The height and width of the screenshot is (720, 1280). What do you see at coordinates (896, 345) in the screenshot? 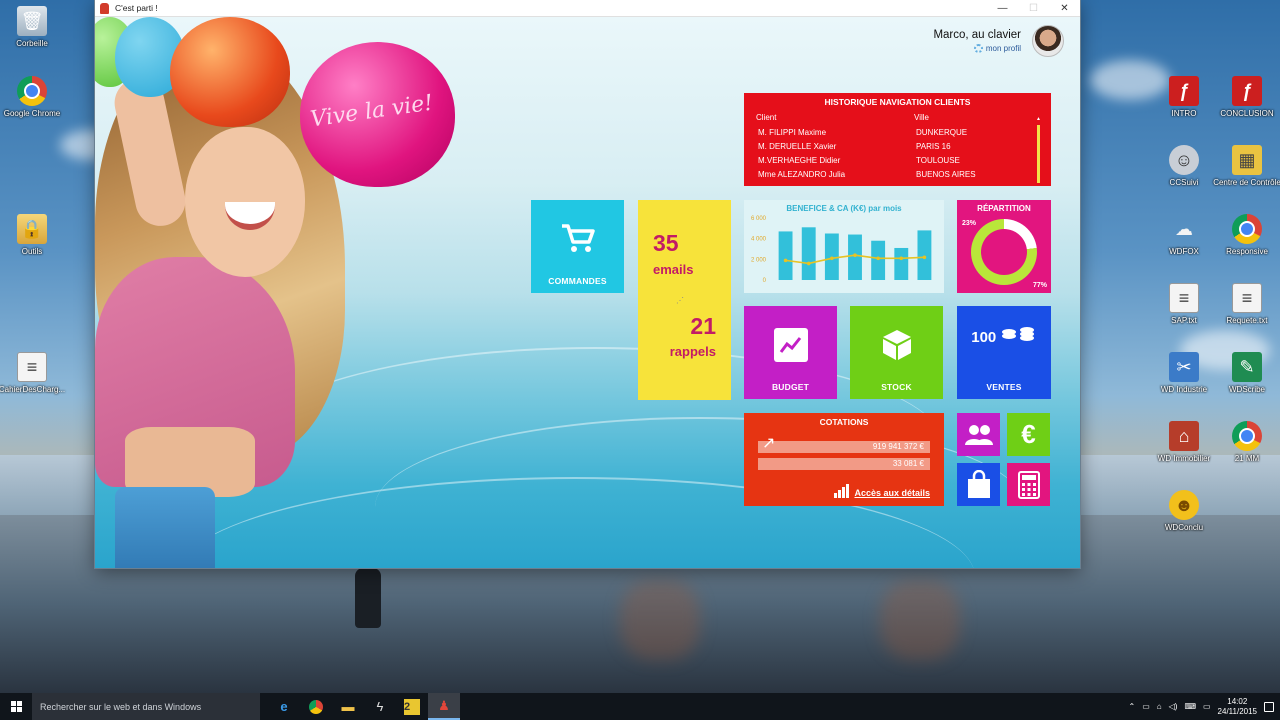
I see `cube-icon` at bounding box center [896, 345].